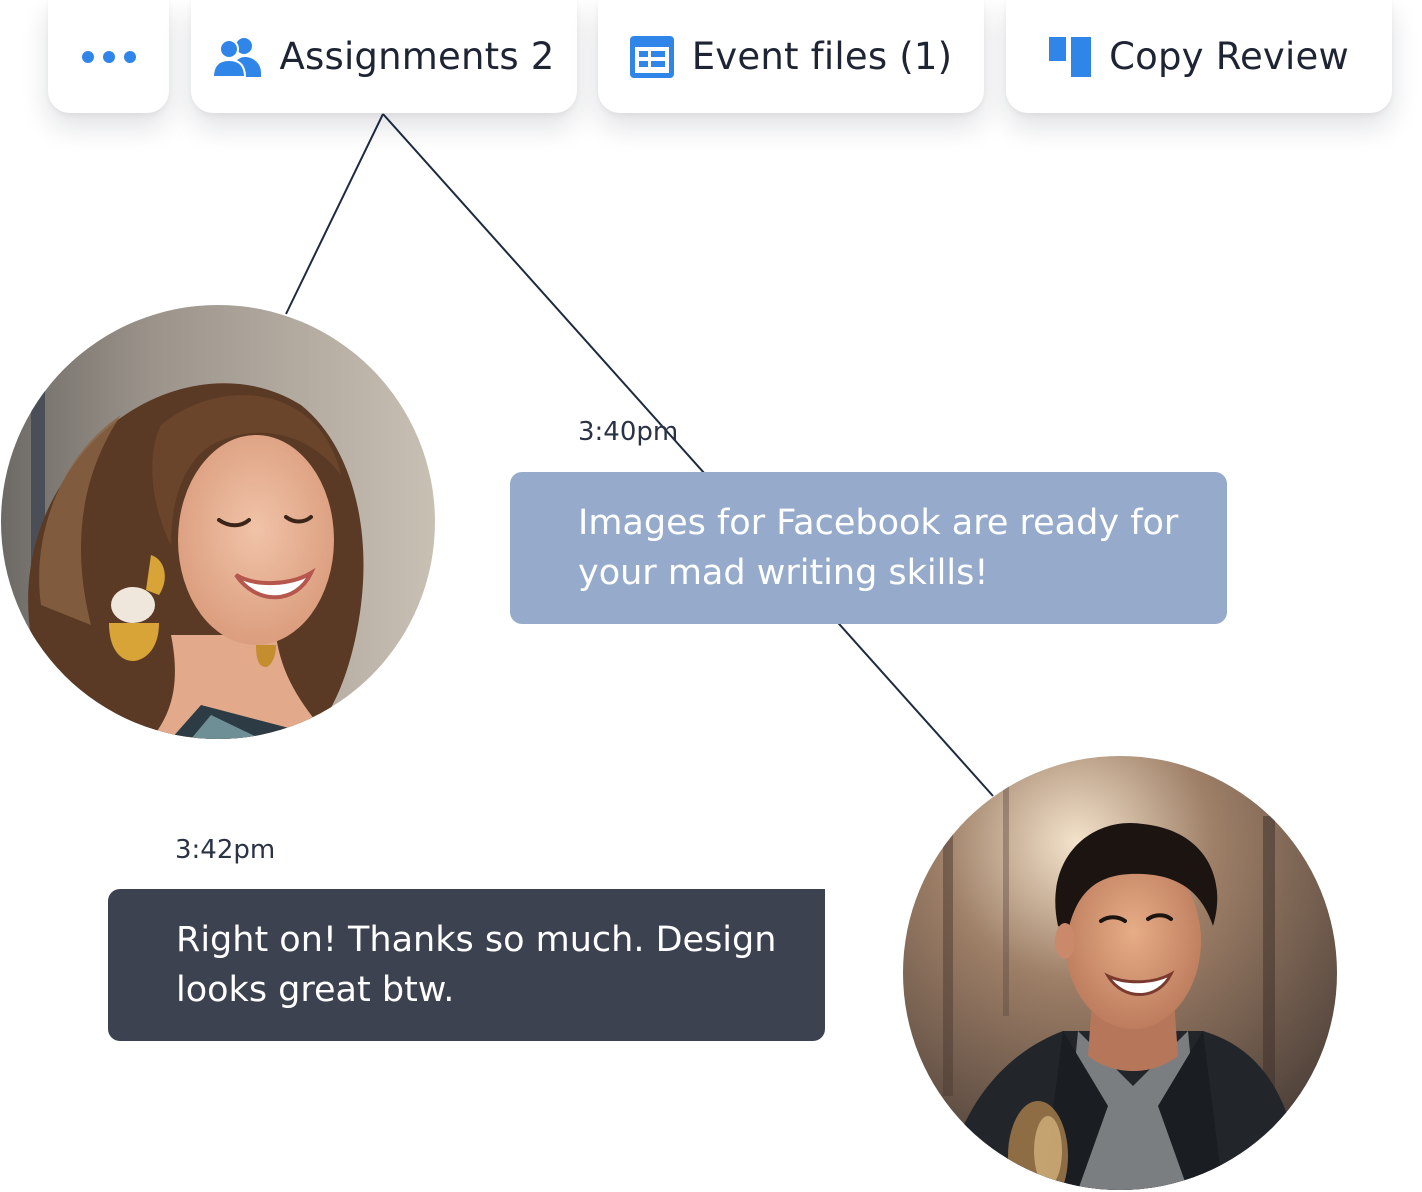 This screenshot has width=1422, height=1192. What do you see at coordinates (1229, 56) in the screenshot?
I see `tab-copy-review-label: Copy Review` at bounding box center [1229, 56].